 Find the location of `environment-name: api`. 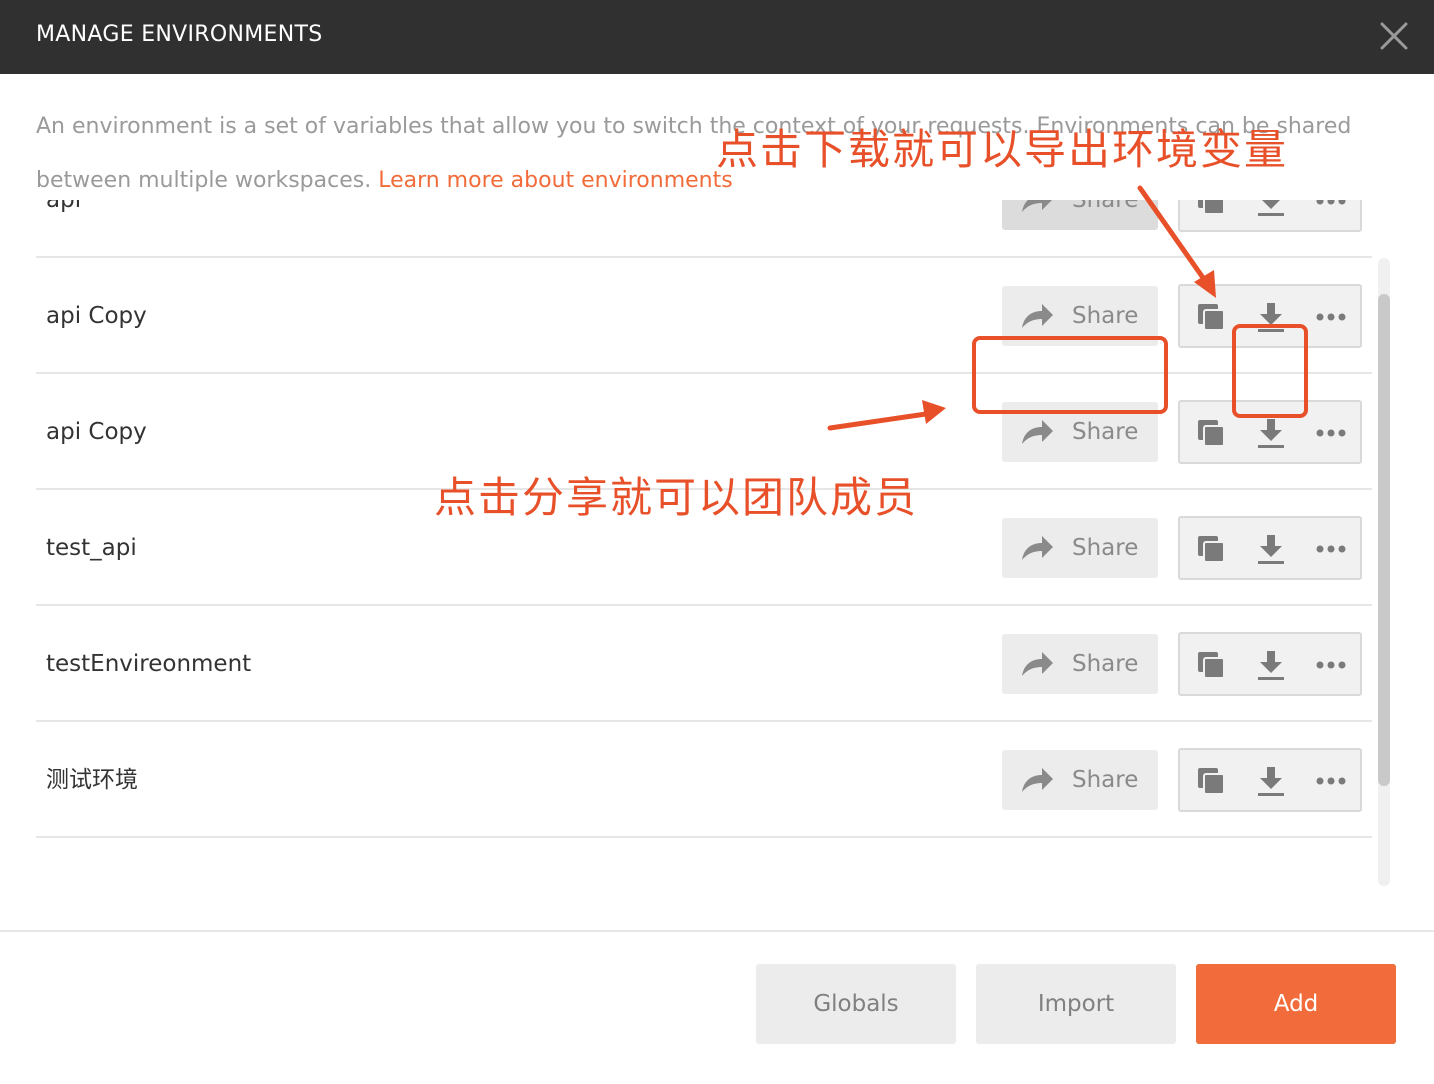

environment-name: api is located at coordinates (63, 229).